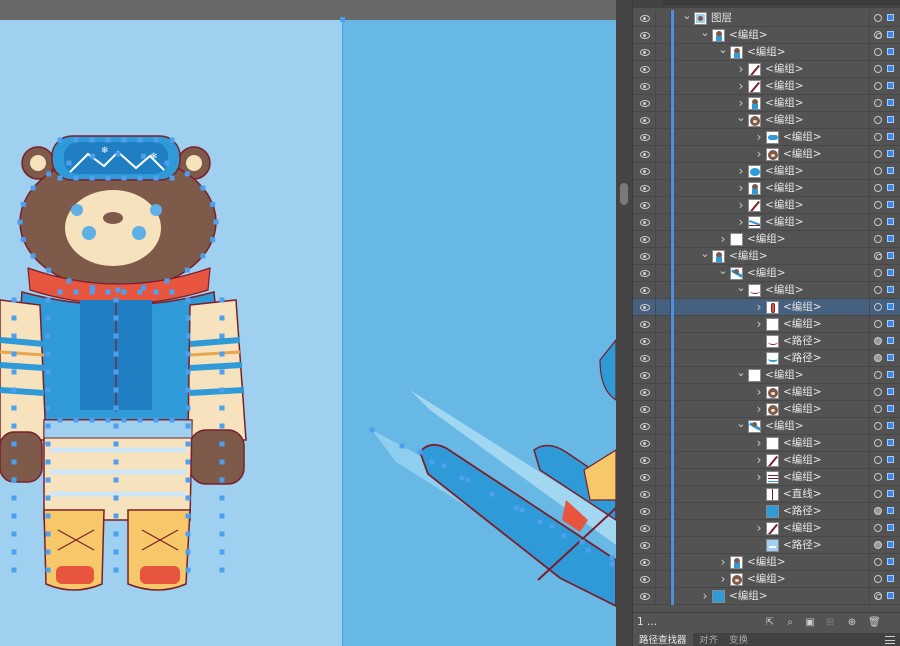  I want to click on tab-transform: 变换, so click(738, 639).